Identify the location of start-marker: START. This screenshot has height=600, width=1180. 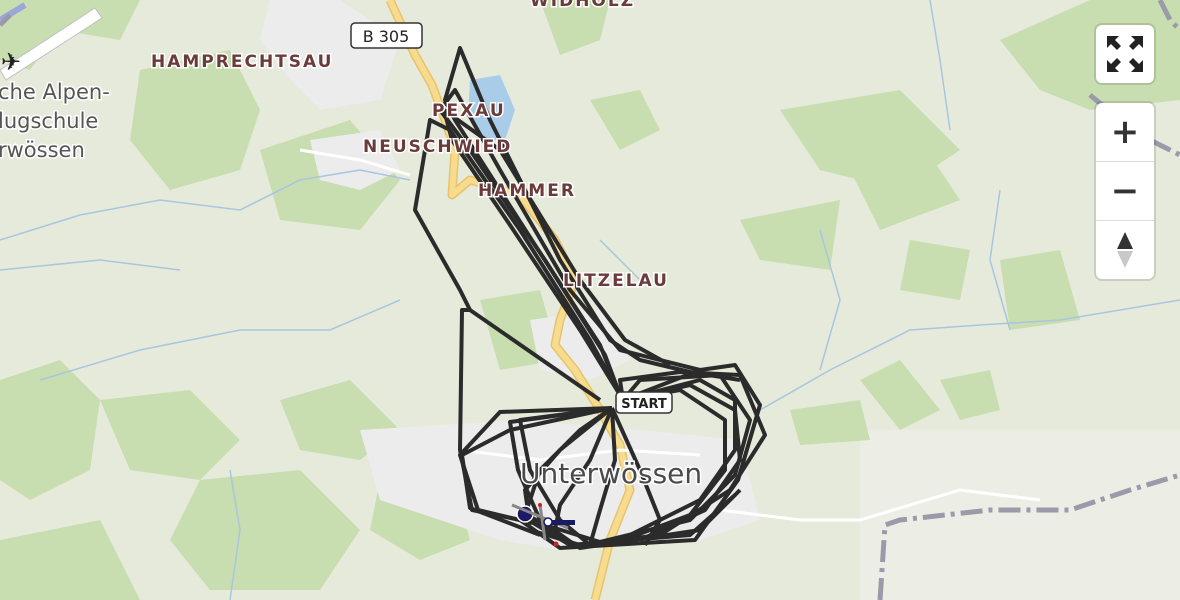
(644, 402).